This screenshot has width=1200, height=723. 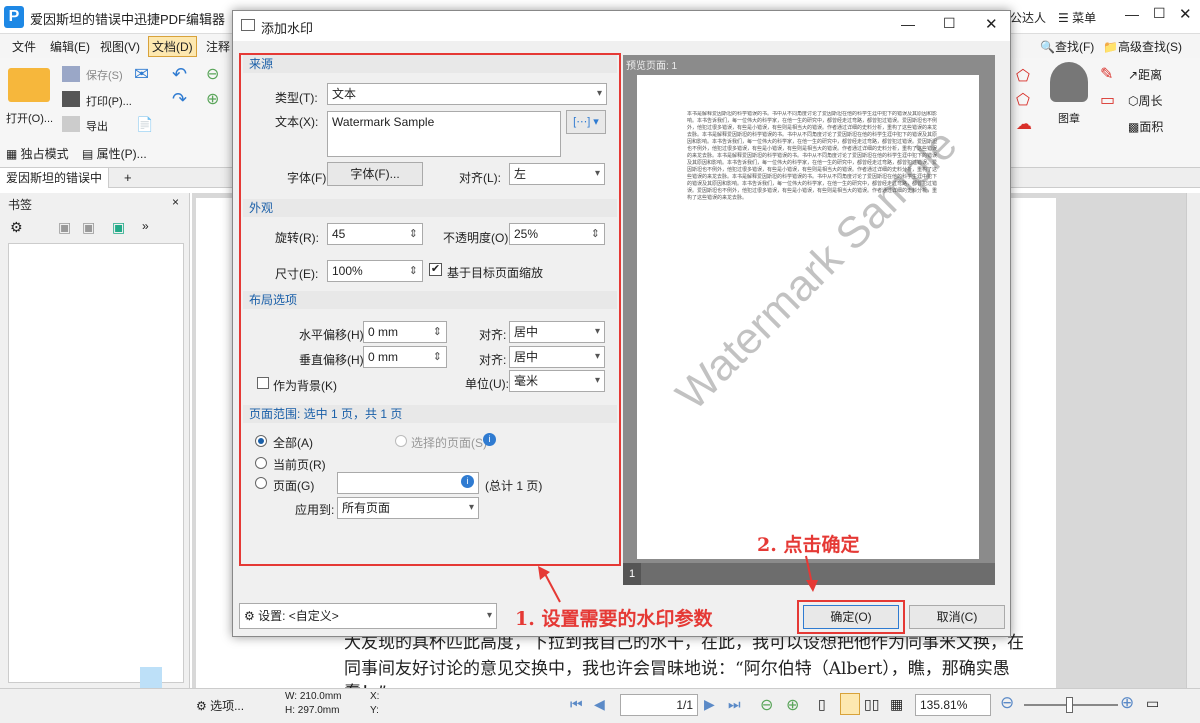 What do you see at coordinates (812, 586) in the screenshot?
I see `step2-arrowhead` at bounding box center [812, 586].